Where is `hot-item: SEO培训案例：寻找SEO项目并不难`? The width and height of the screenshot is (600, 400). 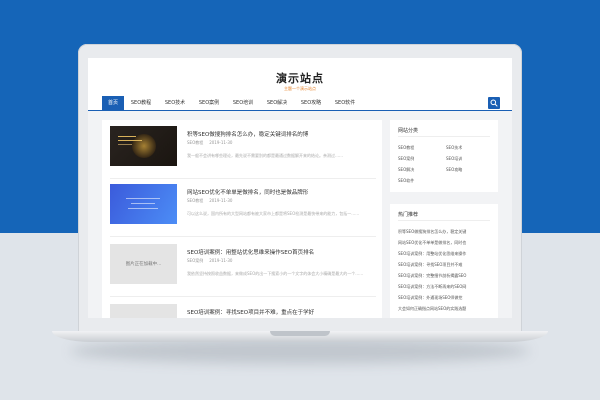 hot-item: SEO培训案例：寻找SEO项目并不难 is located at coordinates (445, 265).